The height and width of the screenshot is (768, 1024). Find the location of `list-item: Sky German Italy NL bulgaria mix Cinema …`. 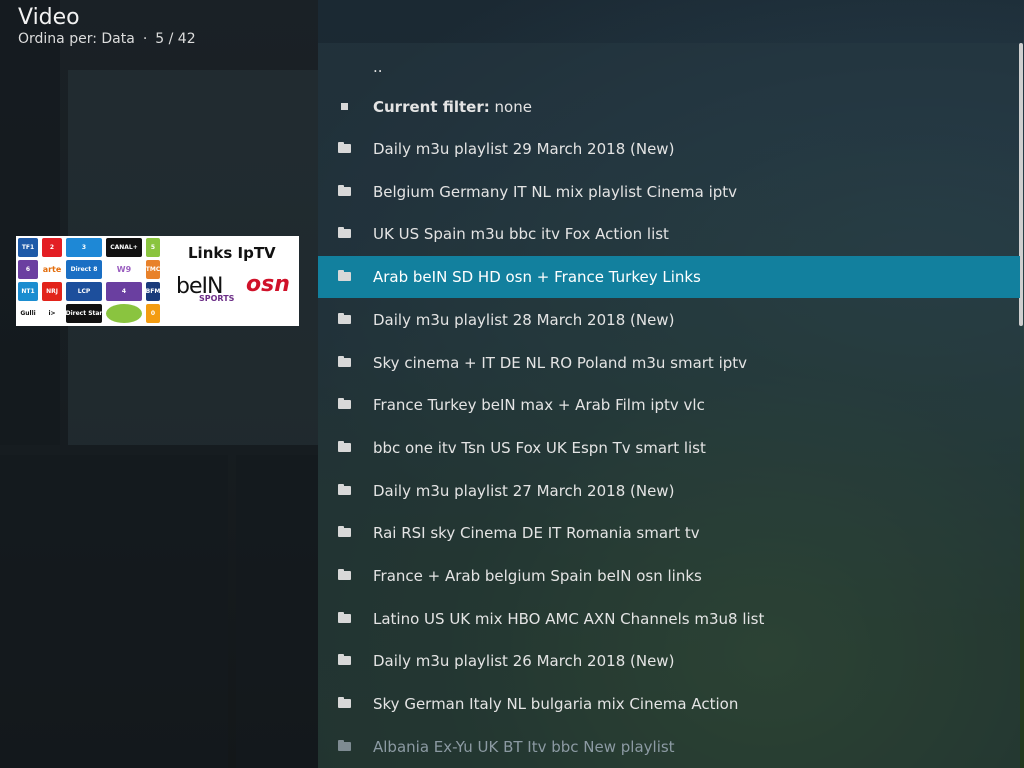

list-item: Sky German Italy NL bulgaria mix Cinema … is located at coordinates (669, 704).